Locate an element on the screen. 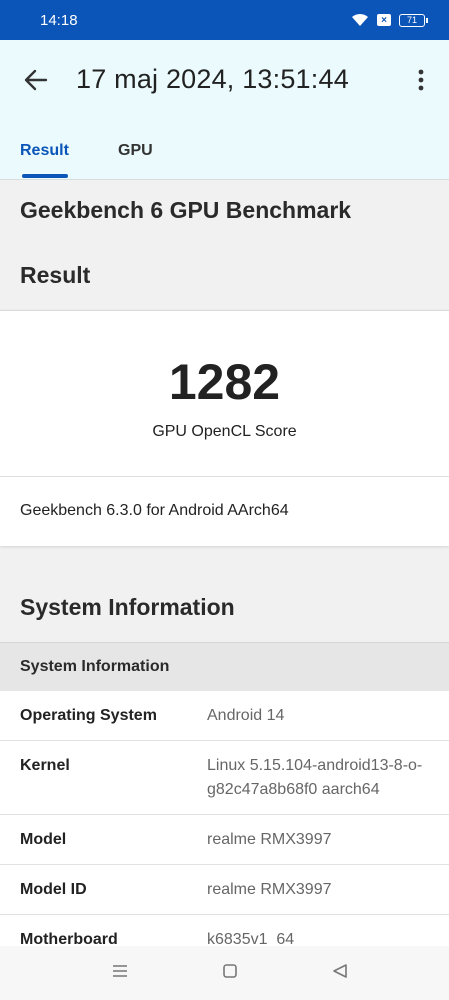 The width and height of the screenshot is (449, 1000). row-key: Model ID is located at coordinates (53, 889).